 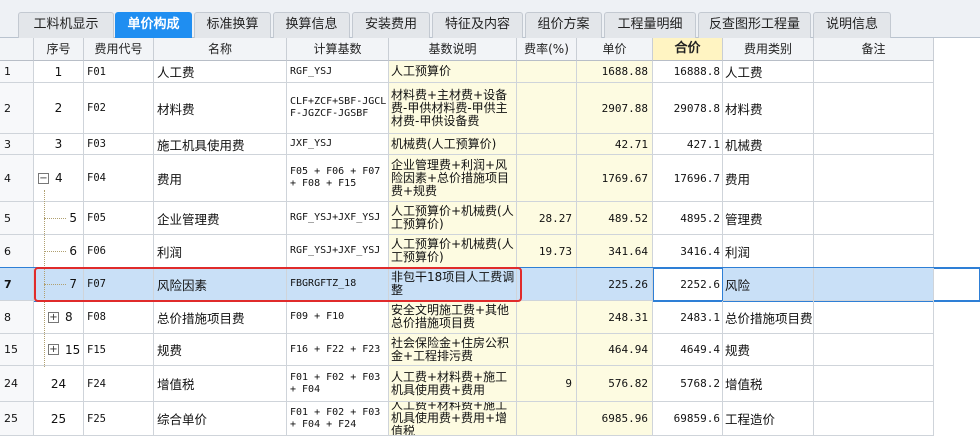 What do you see at coordinates (119, 108) in the screenshot?
I see `row-code: F02` at bounding box center [119, 108].